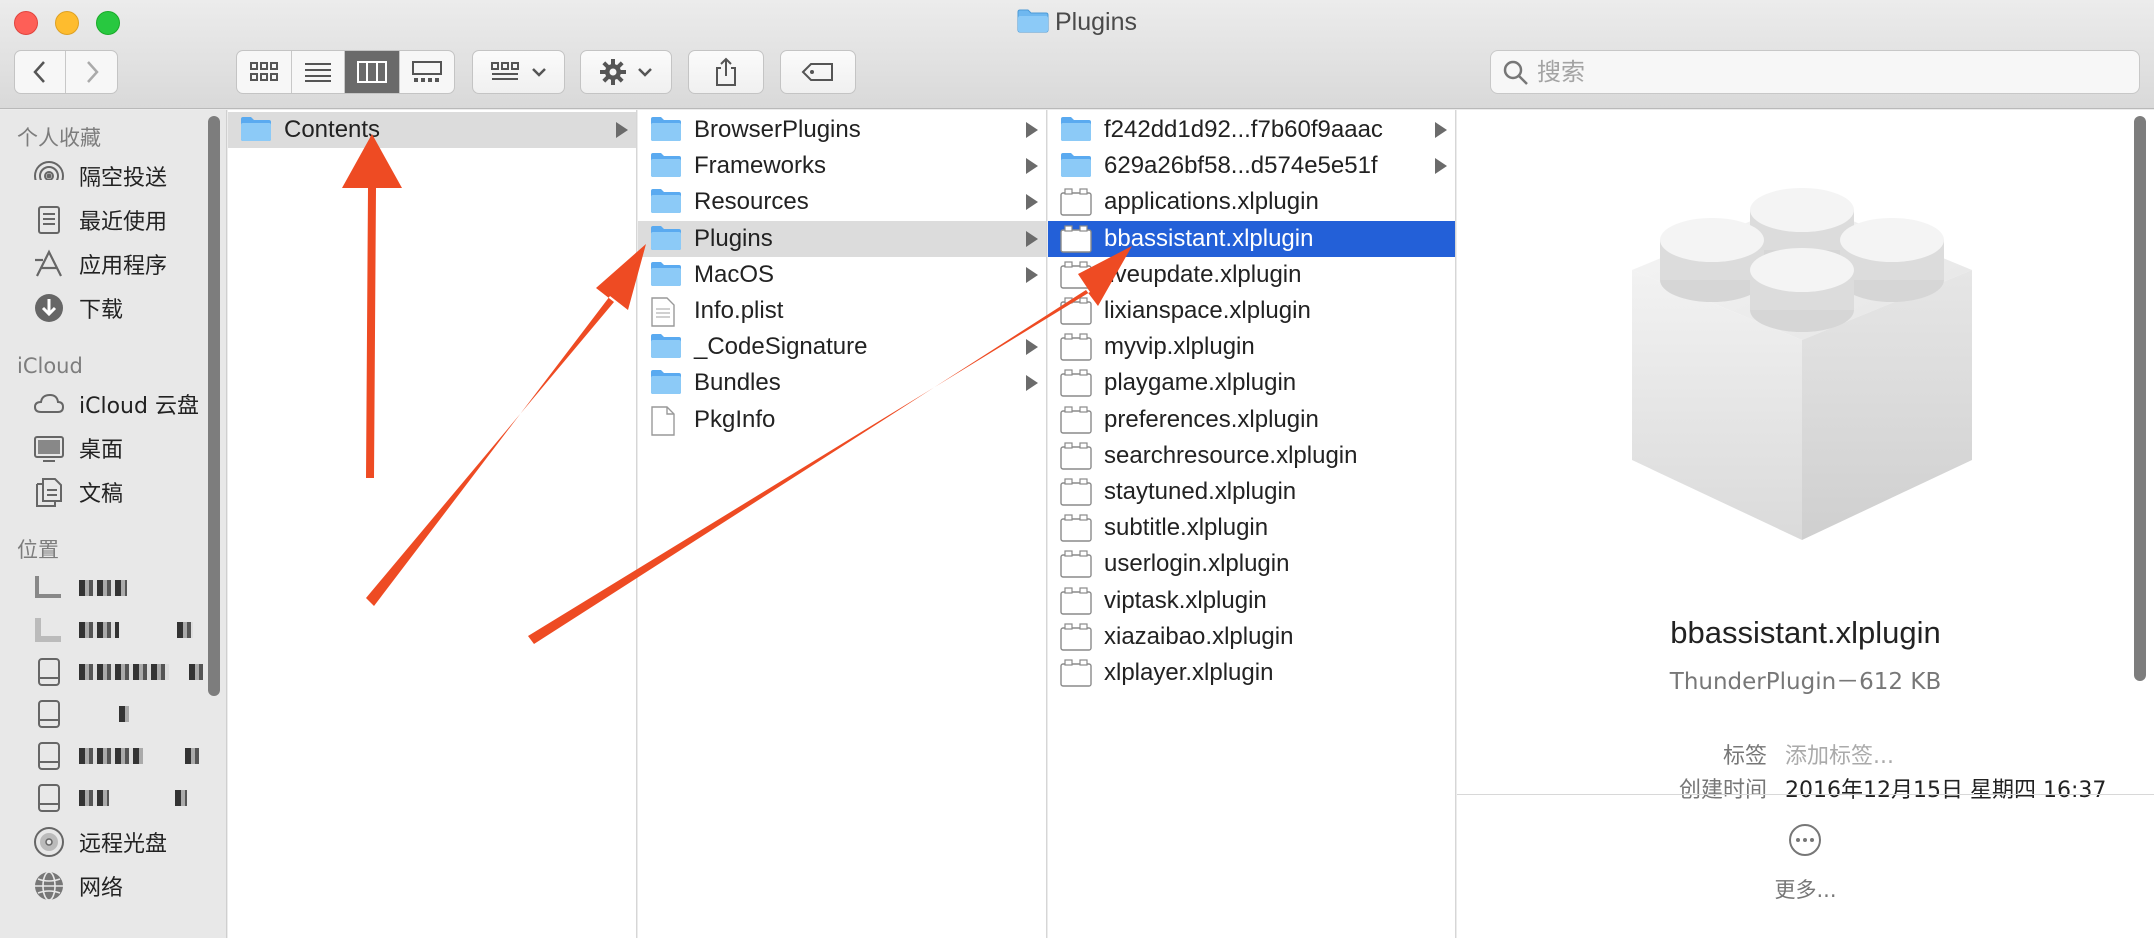  Describe the element at coordinates (41, 72) in the screenshot. I see `back-button` at that location.